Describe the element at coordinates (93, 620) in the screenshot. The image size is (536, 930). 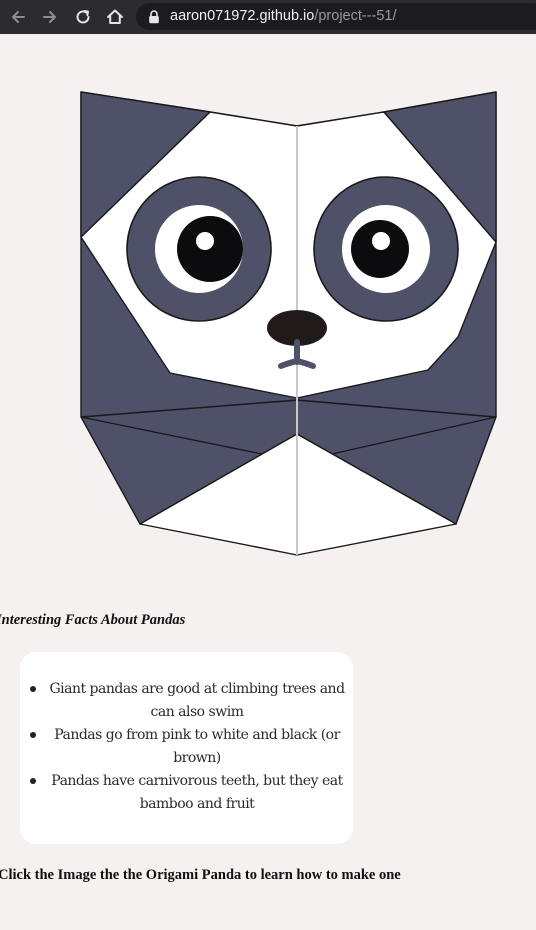
I see `facts-heading: Interesting Facts About Pandas` at that location.